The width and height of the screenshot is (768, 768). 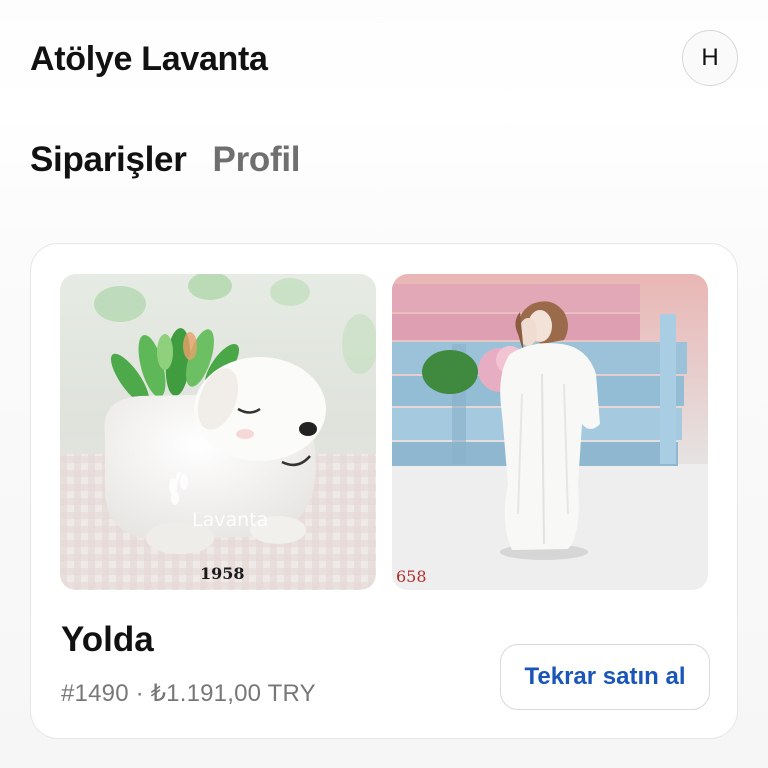 What do you see at coordinates (108, 160) in the screenshot?
I see `tab-orders: Siparişler` at bounding box center [108, 160].